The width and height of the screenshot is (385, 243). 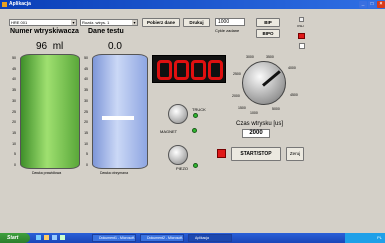 I want to click on rail-select: Rozdz. wtrys. 1 ▾, so click(x=109, y=22).